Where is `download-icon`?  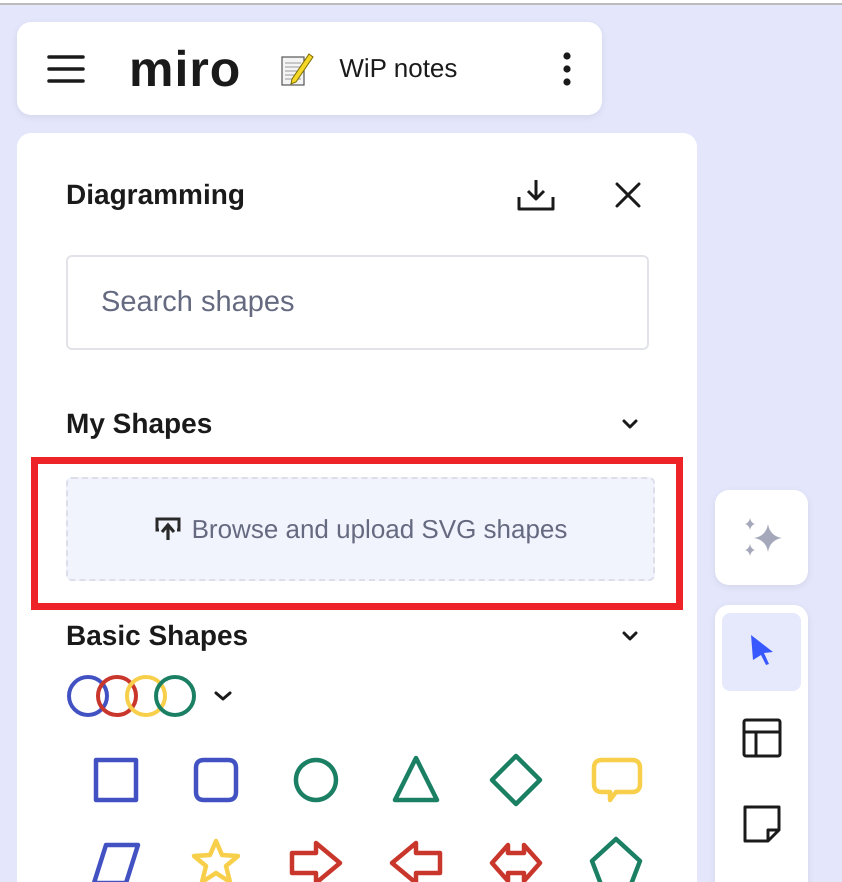
download-icon is located at coordinates (536, 195).